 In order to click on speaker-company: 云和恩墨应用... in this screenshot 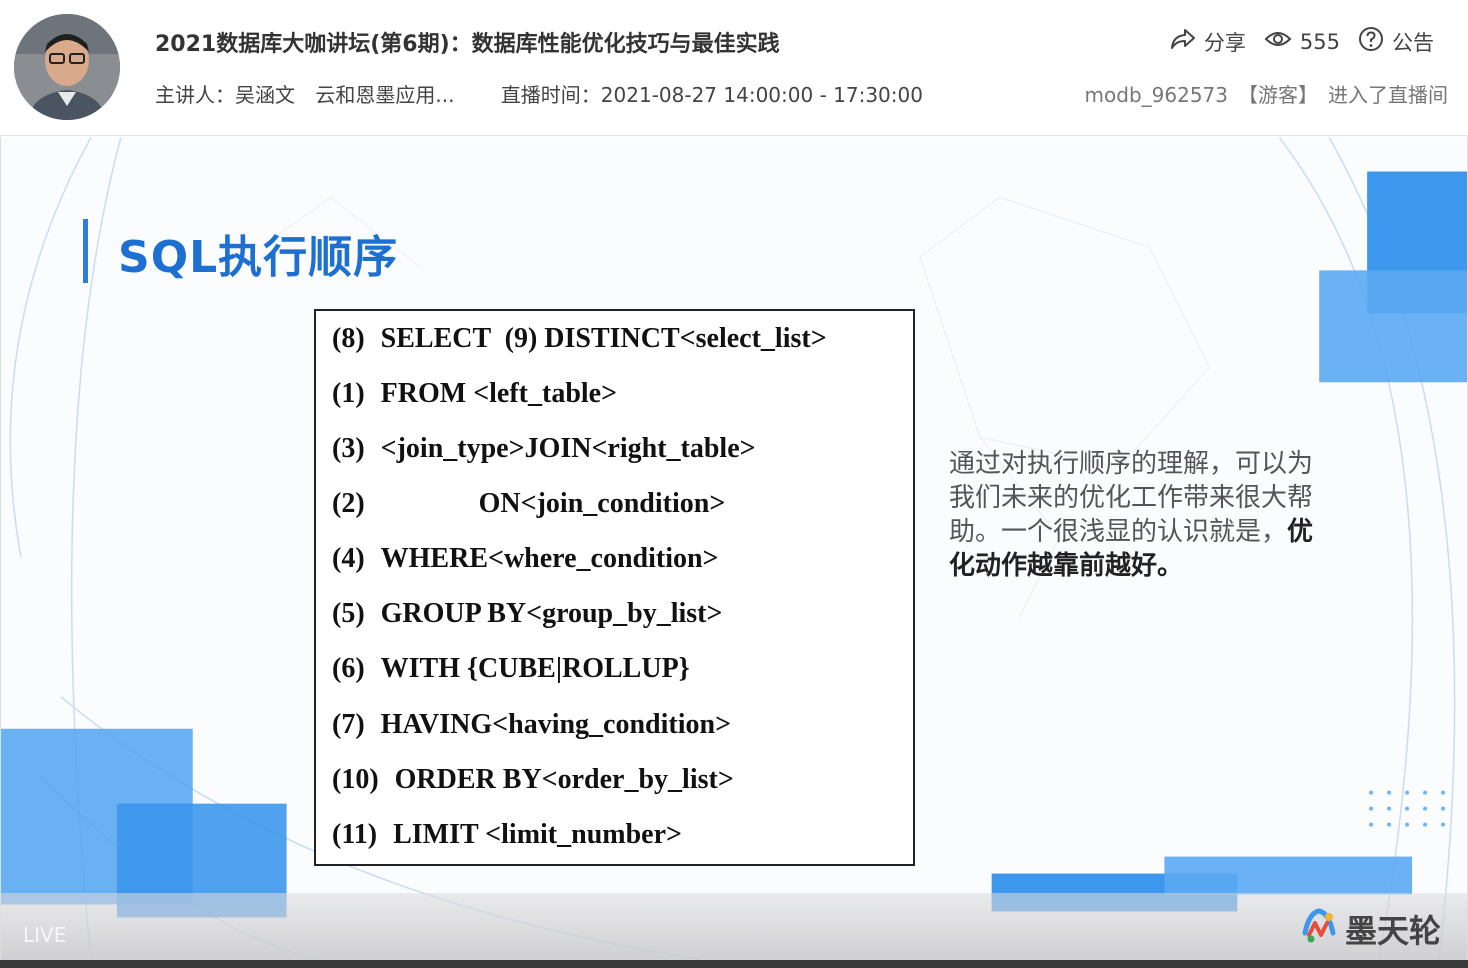, I will do `click(385, 95)`.